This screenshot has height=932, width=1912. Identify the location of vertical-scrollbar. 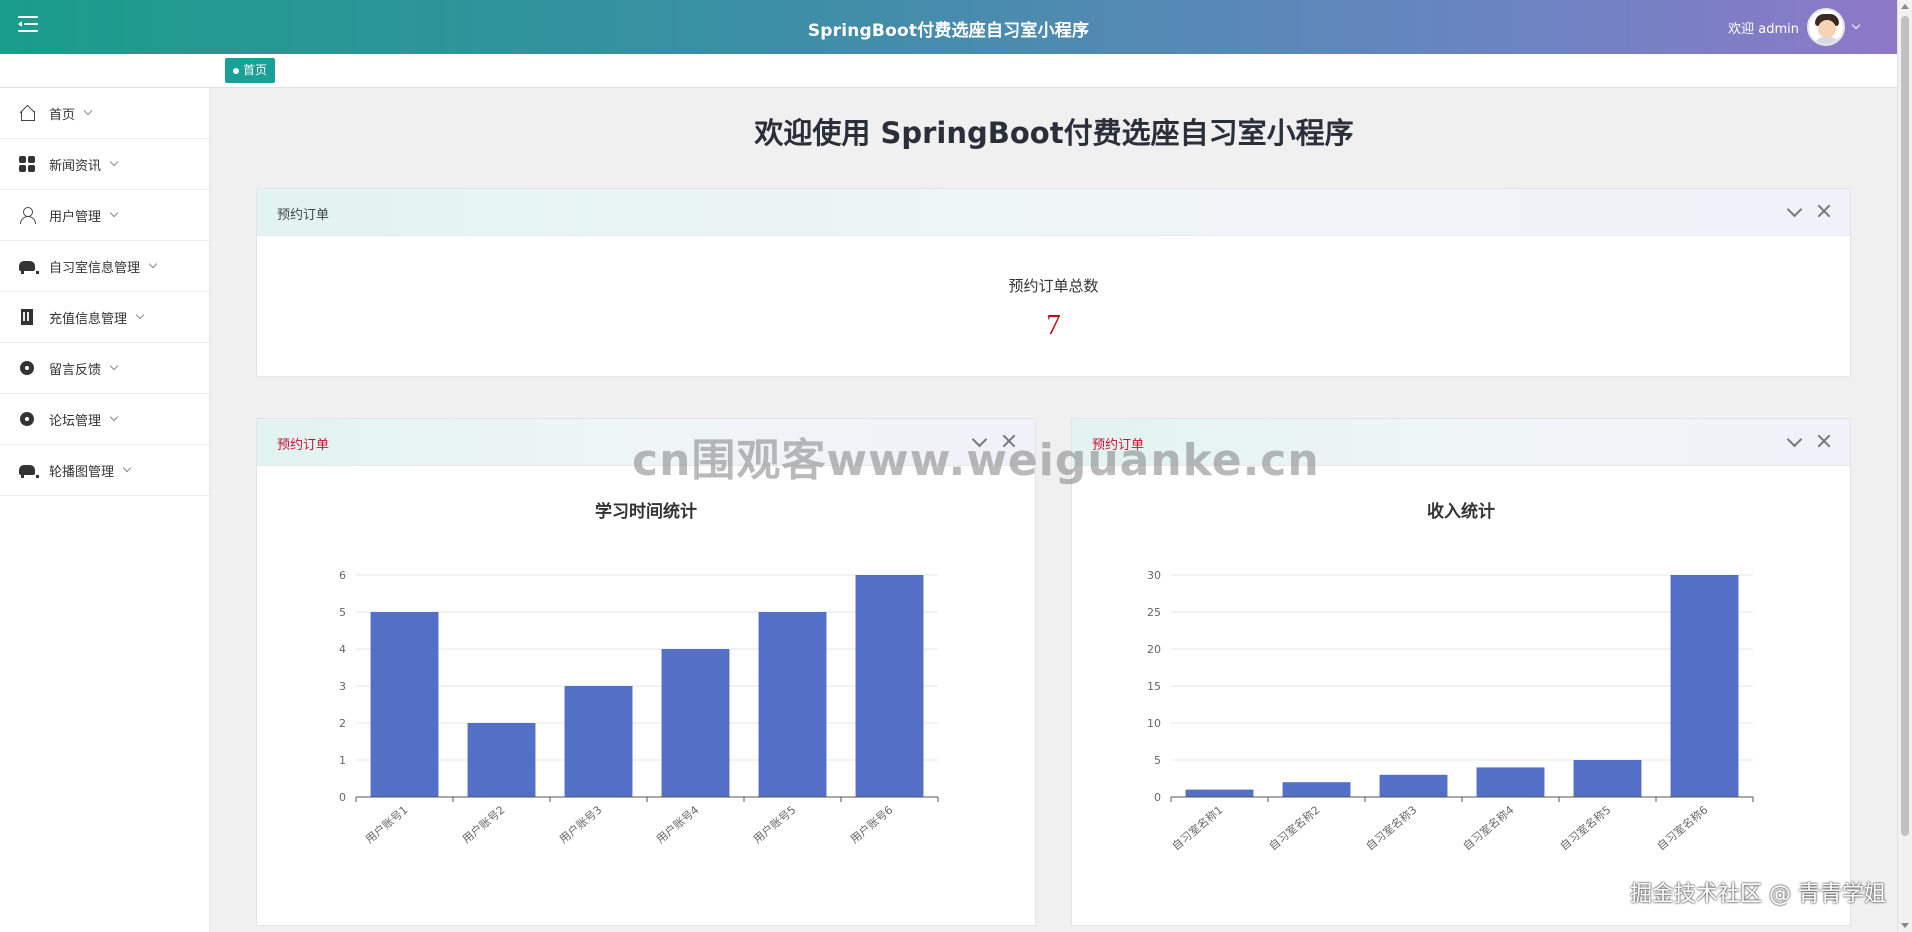
(1904, 466).